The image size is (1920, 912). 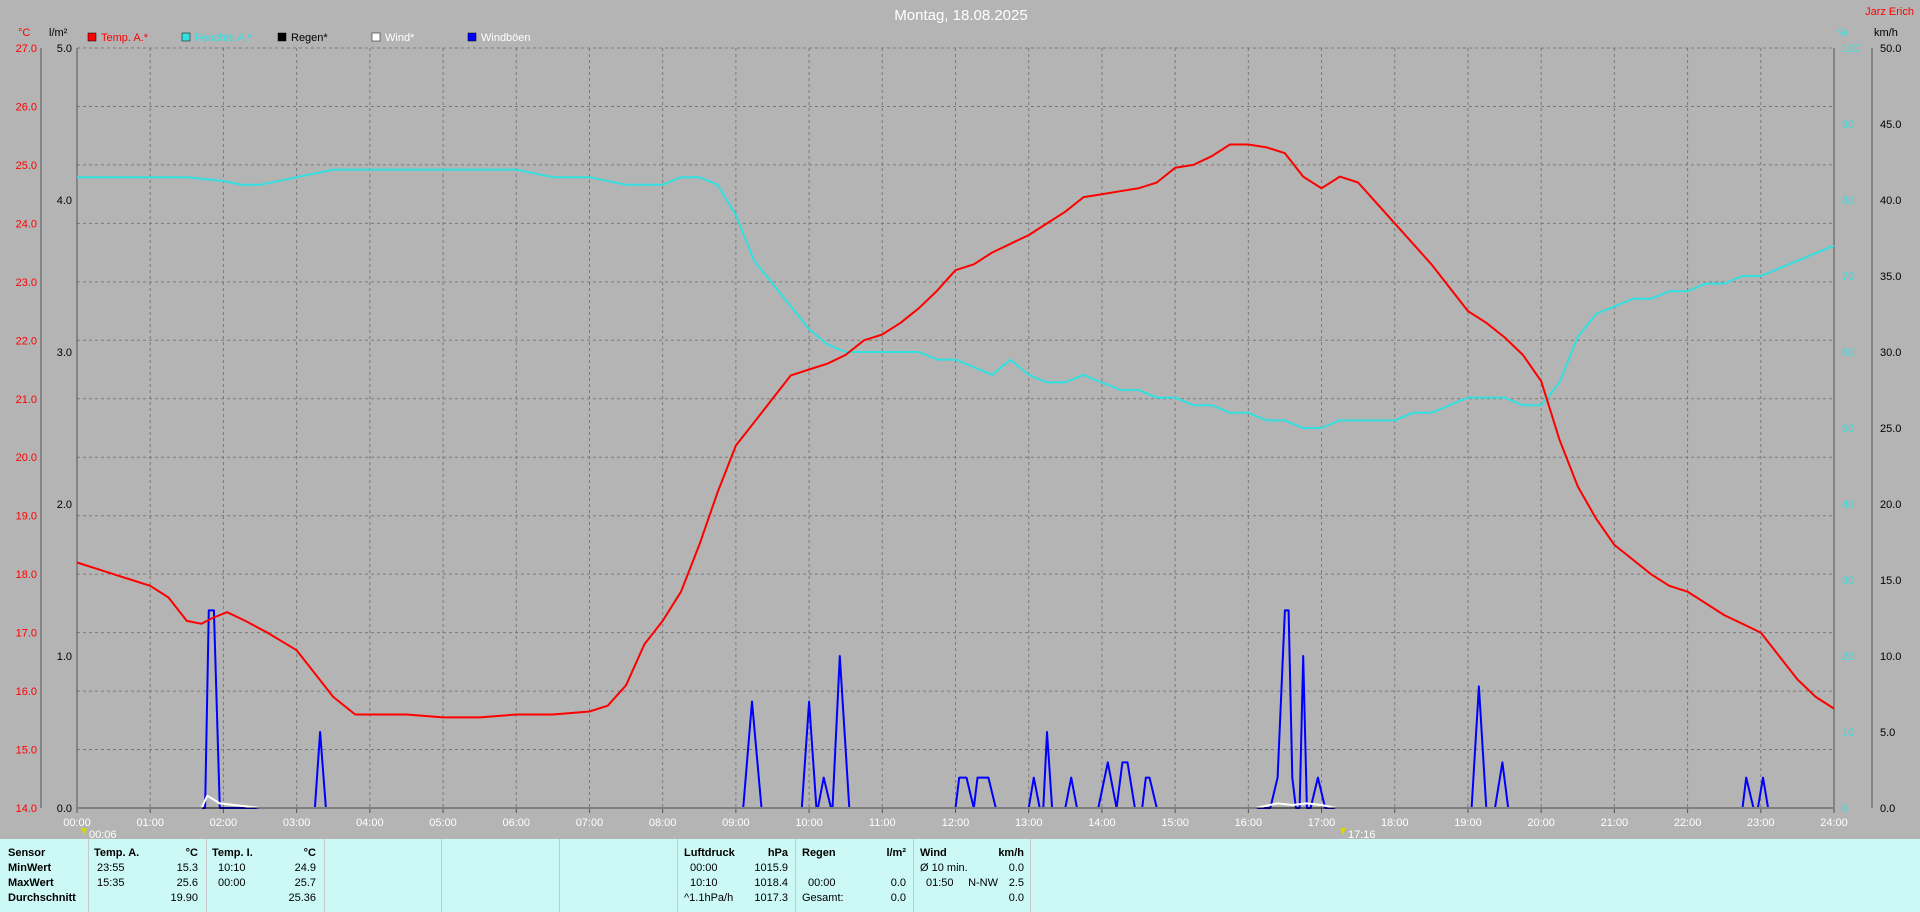 I want to click on wind-tick-label: 45.0, so click(x=1890, y=125).